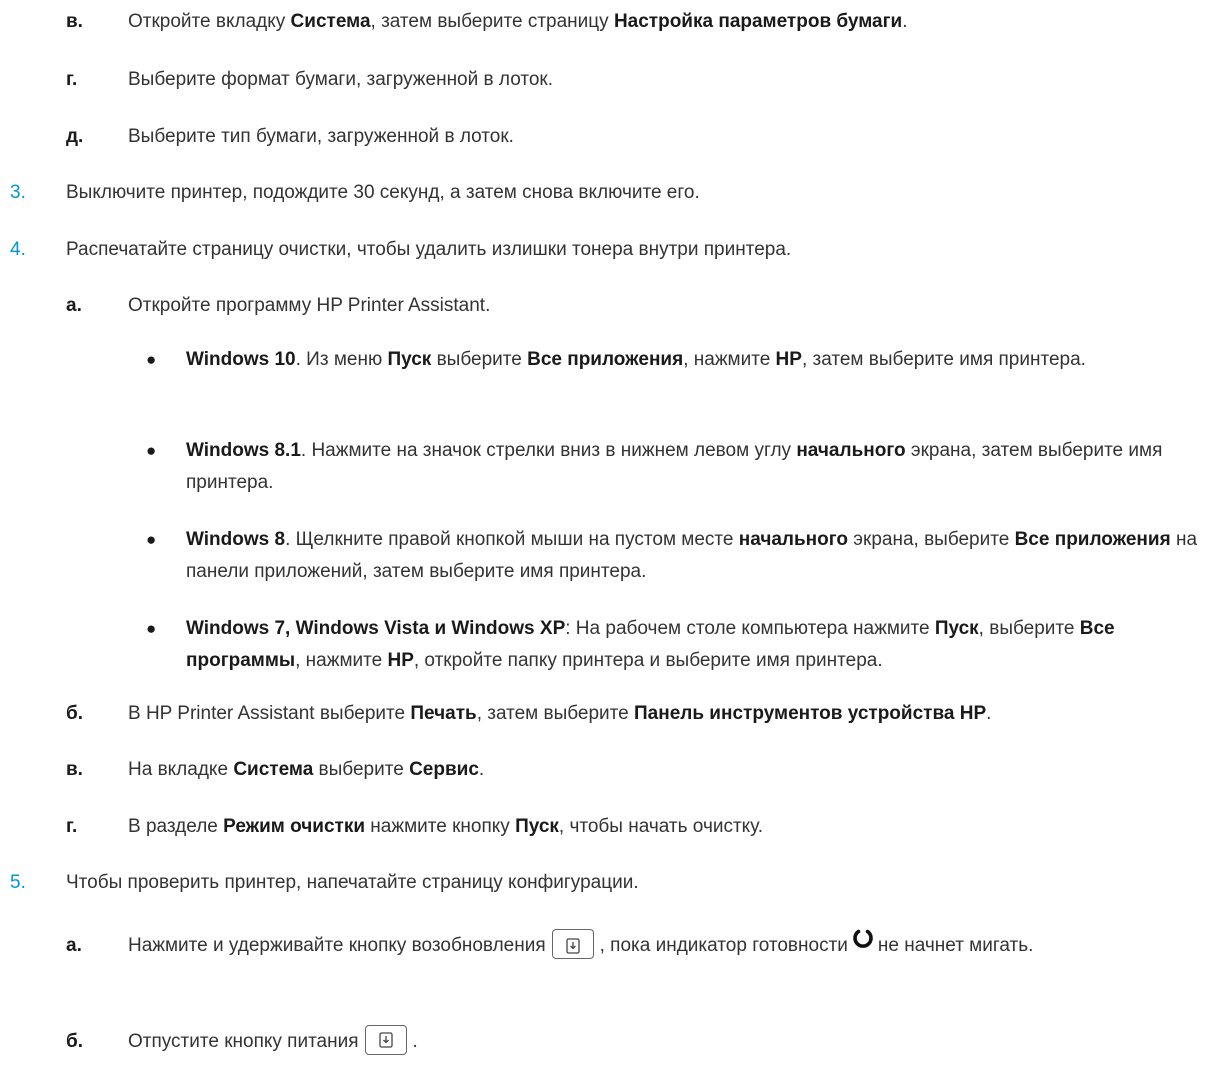 The width and height of the screenshot is (1219, 1070). Describe the element at coordinates (667, 1041) in the screenshot. I see `substep-text: Отпустите кнопку питания.` at that location.